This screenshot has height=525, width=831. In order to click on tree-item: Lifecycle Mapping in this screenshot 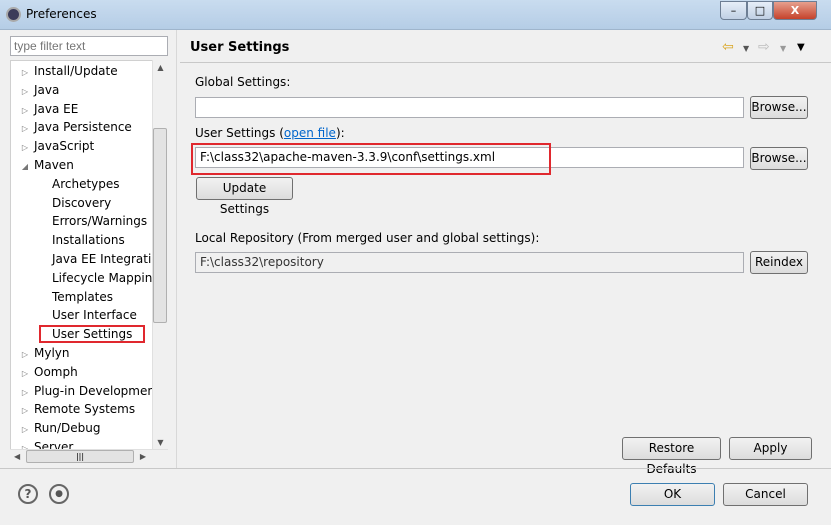, I will do `click(99, 278)`.